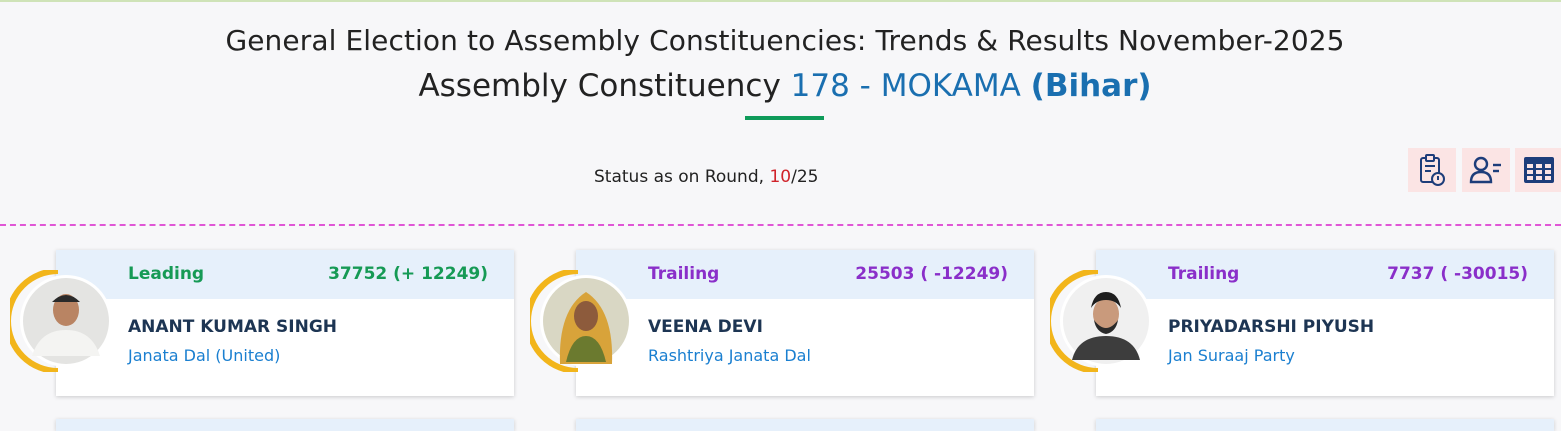 The width and height of the screenshot is (1561, 431). What do you see at coordinates (780, 225) in the screenshot?
I see `section-divider` at bounding box center [780, 225].